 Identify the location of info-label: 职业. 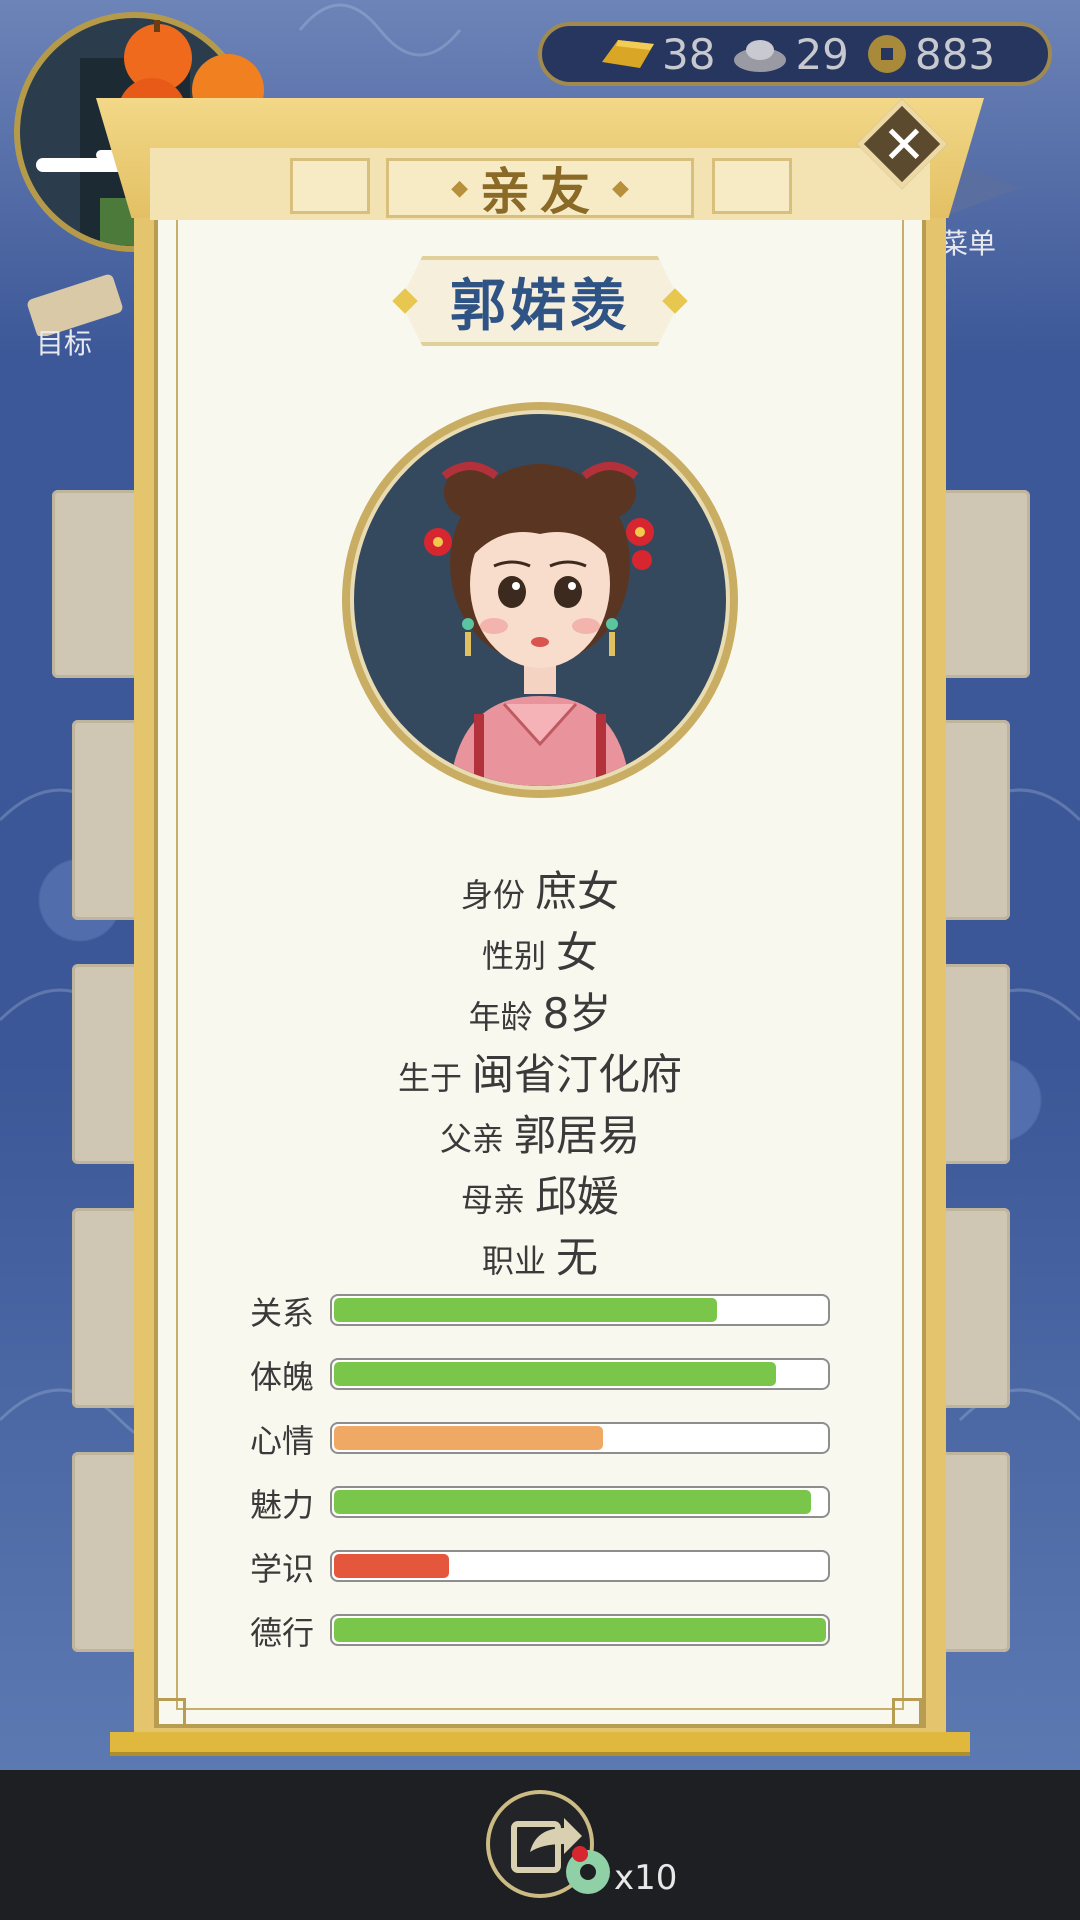
(513, 1261).